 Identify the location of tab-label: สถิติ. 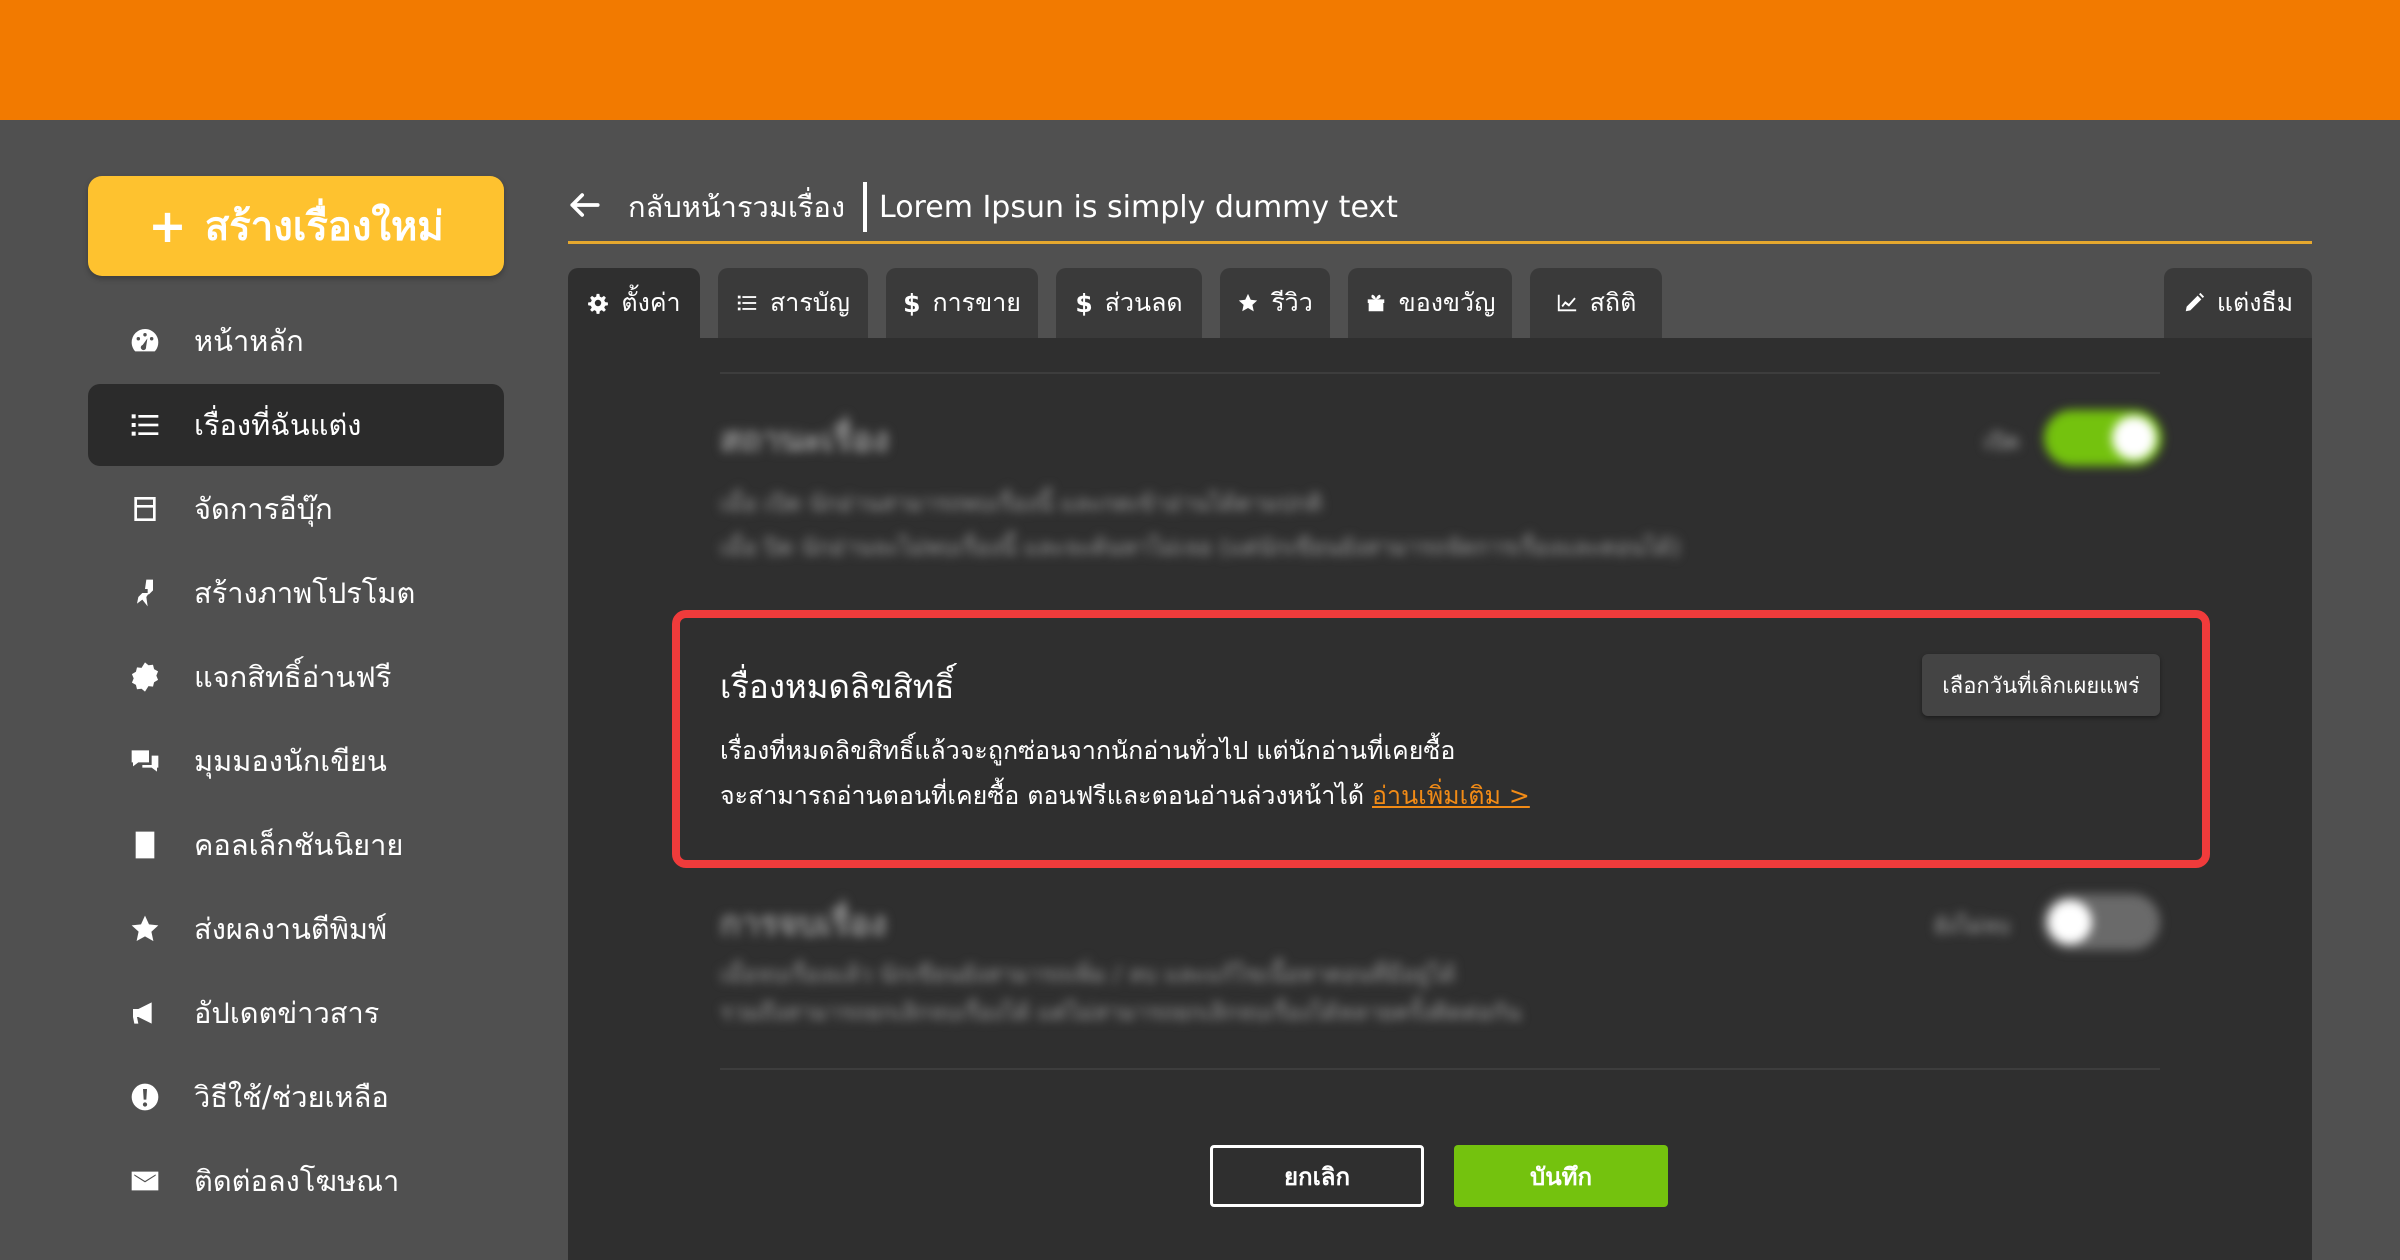
(1613, 302).